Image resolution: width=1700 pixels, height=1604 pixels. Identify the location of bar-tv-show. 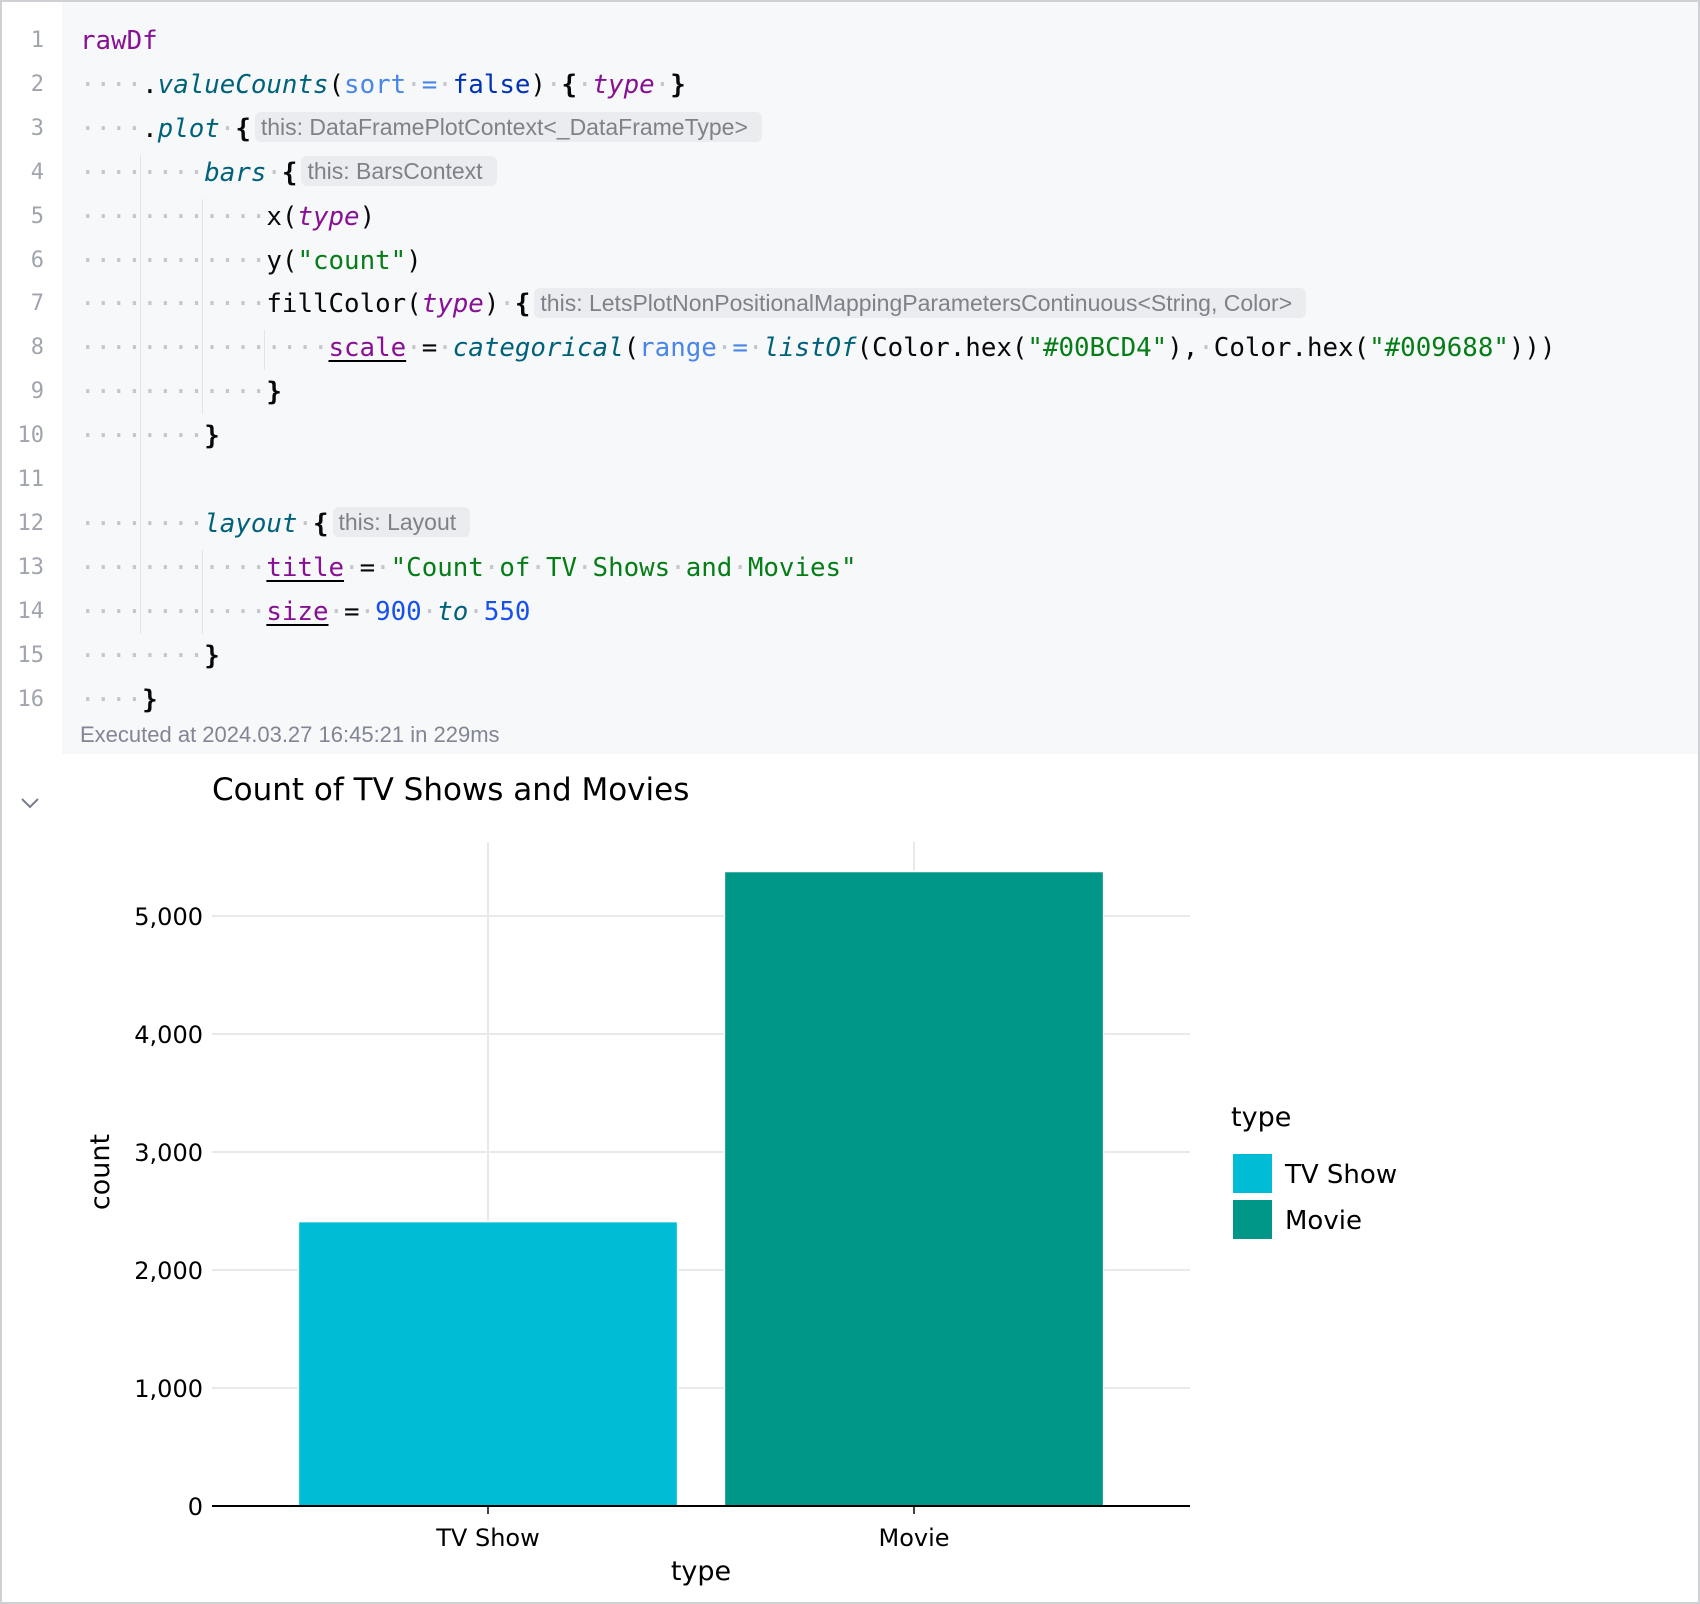
(488, 1363).